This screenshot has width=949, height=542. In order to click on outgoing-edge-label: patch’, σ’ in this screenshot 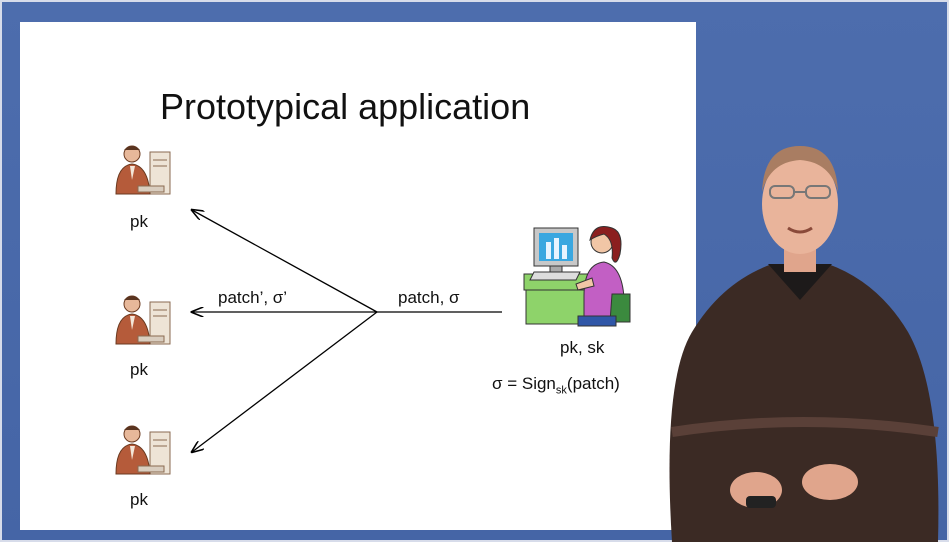, I will do `click(253, 297)`.